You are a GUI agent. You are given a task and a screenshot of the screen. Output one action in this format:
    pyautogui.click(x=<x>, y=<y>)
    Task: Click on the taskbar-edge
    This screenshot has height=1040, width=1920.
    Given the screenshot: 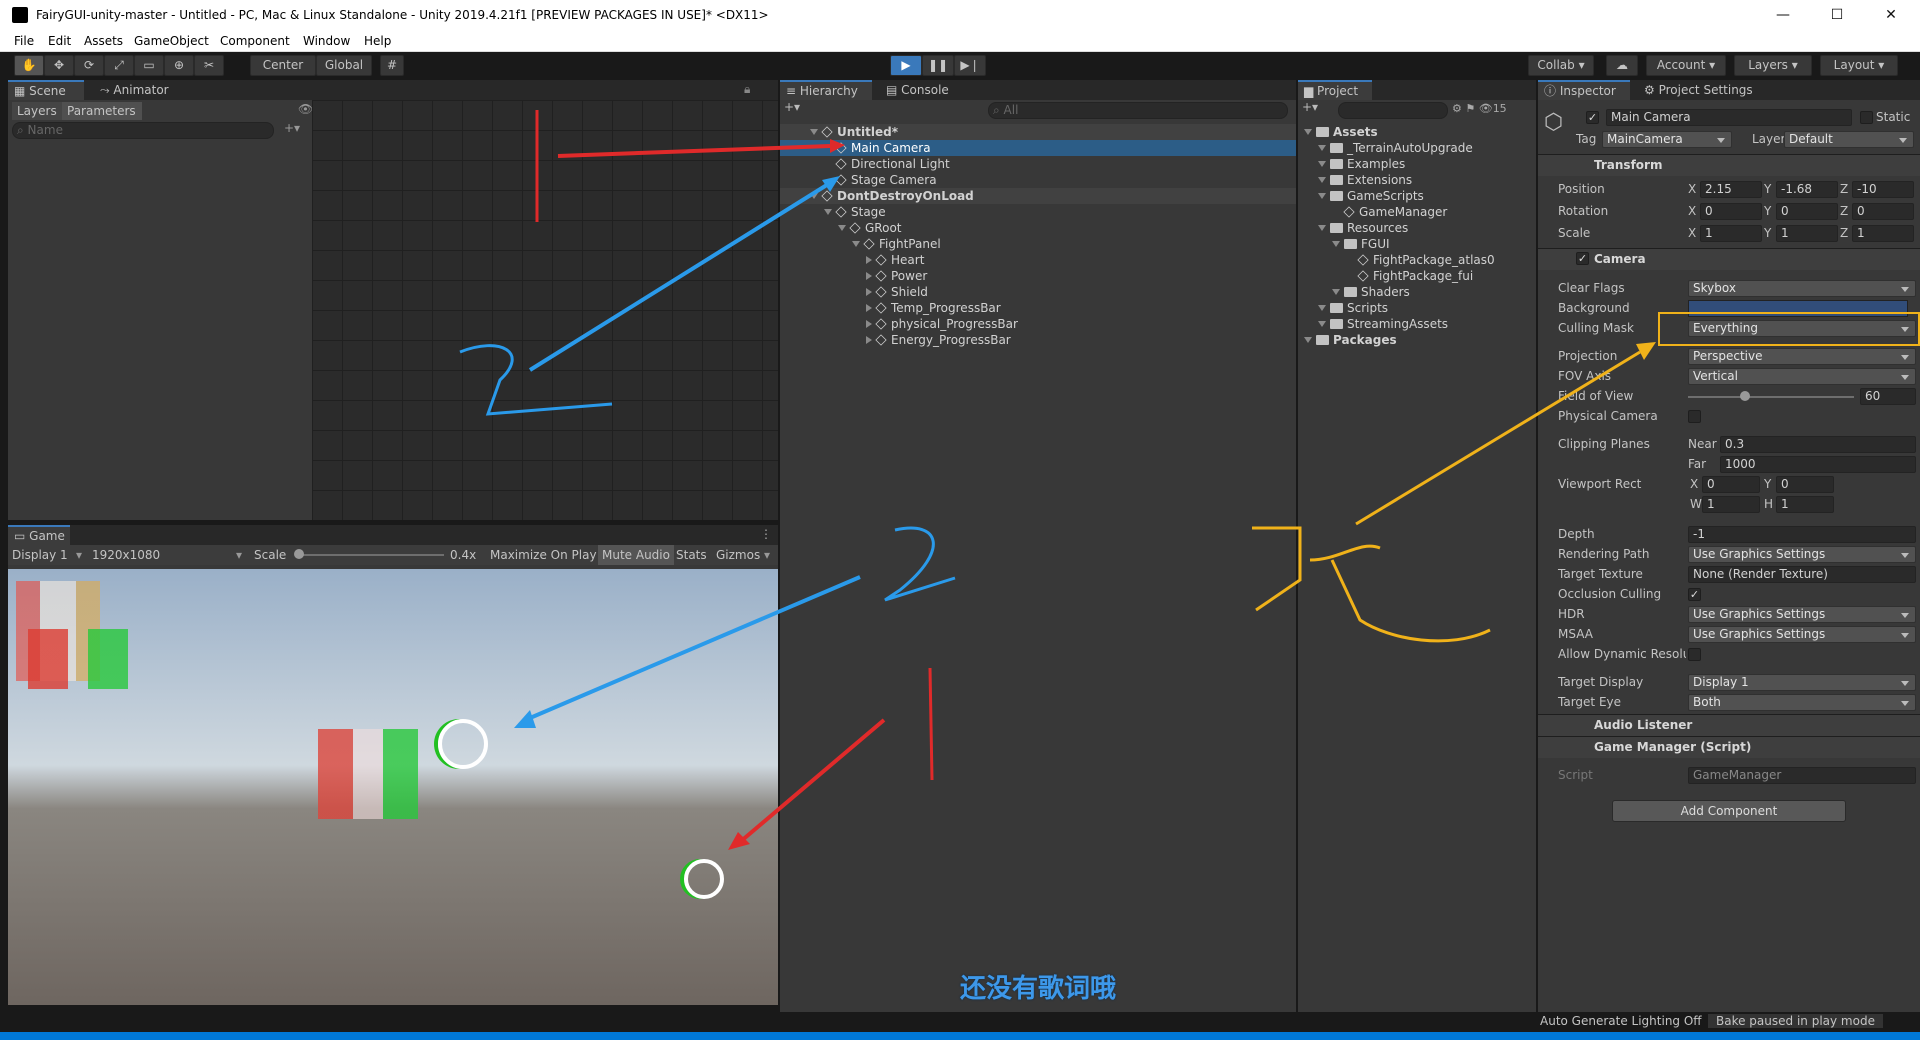 What is the action you would take?
    pyautogui.click(x=960, y=1036)
    